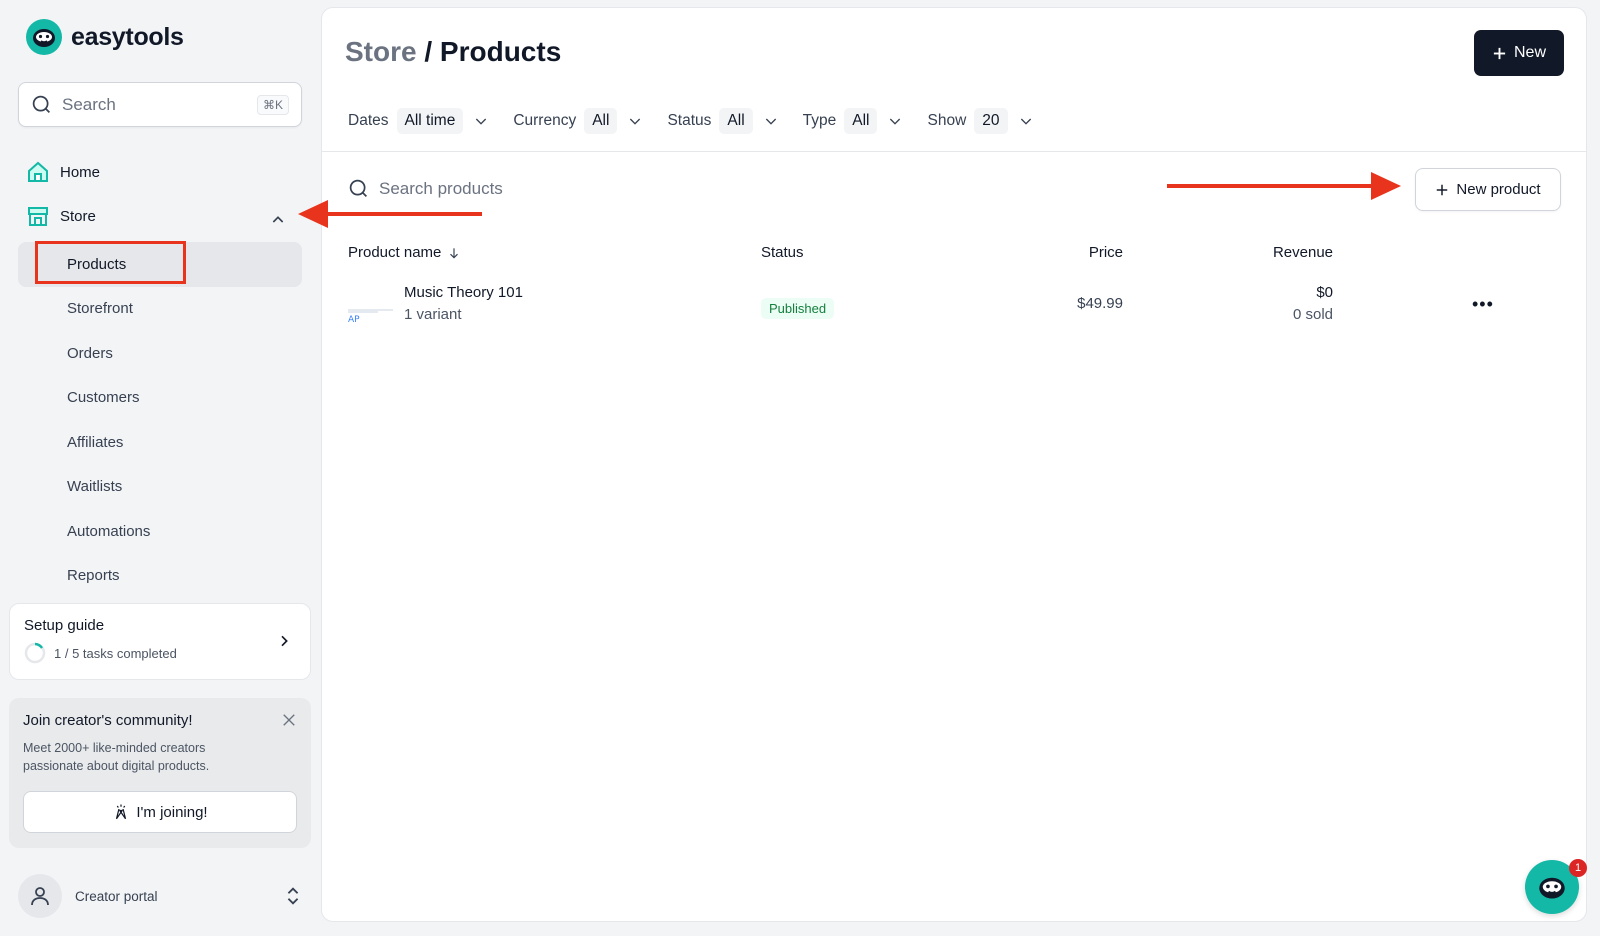  I want to click on sidebar-item-store: Store, so click(61, 216).